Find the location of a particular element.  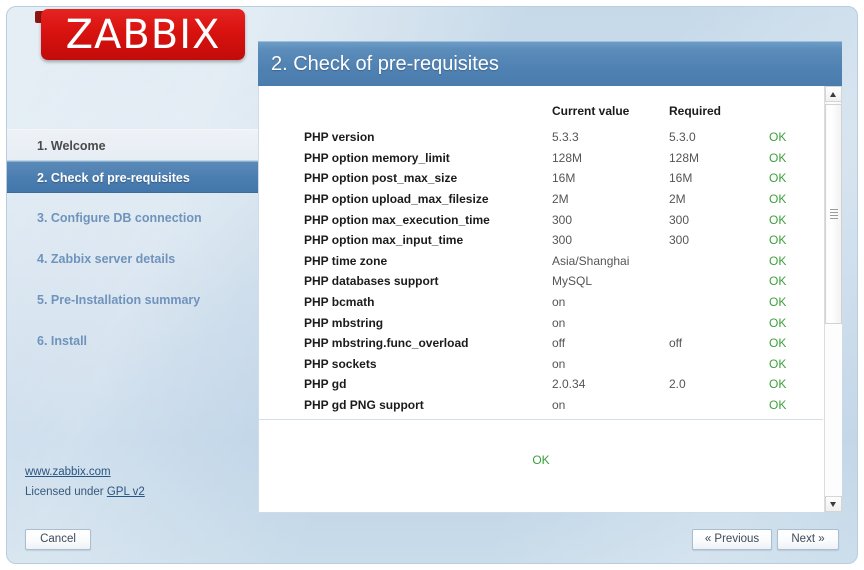

table-header-row: Current value Required is located at coordinates (561, 115).